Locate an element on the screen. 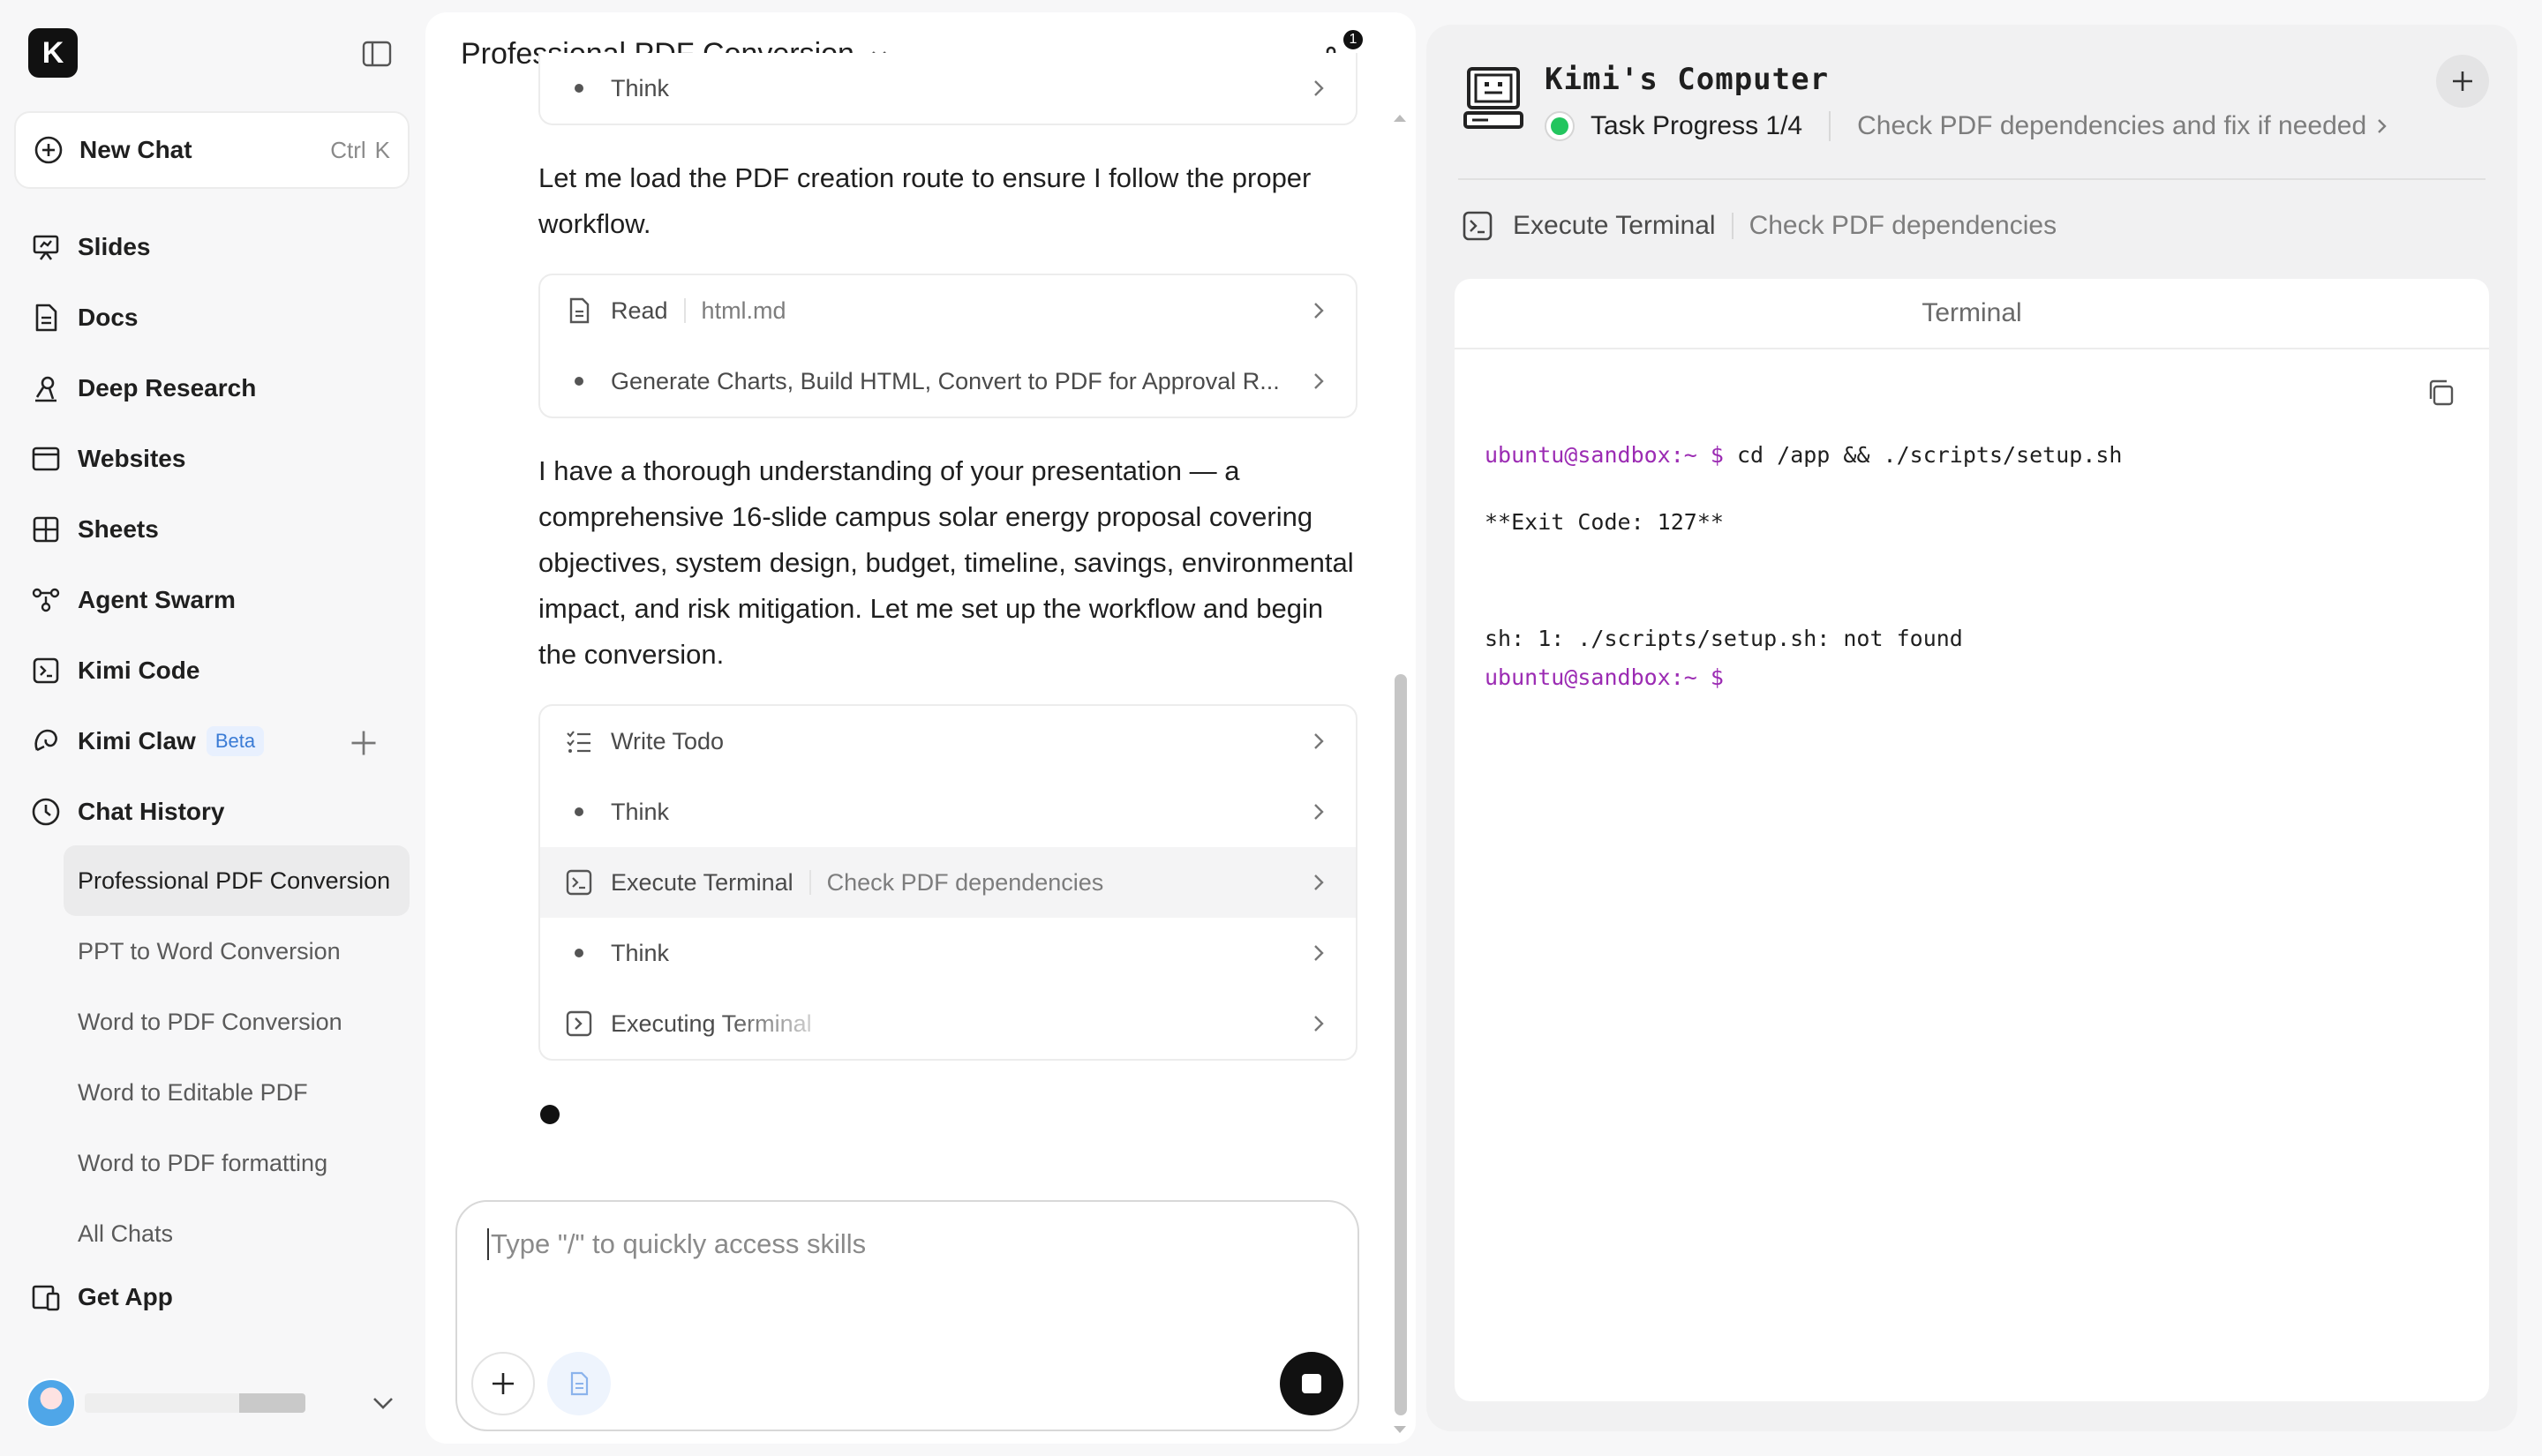  sidebar-item-kimi-code: Kimi Code is located at coordinates (214, 670).